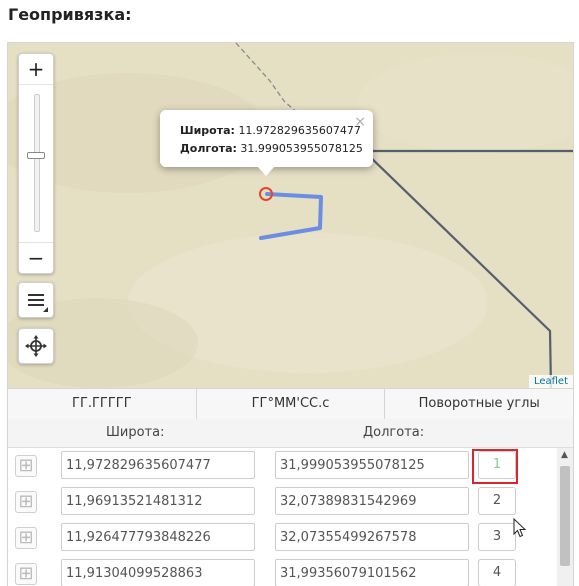 This screenshot has height=586, width=579. I want to click on zoom-control: + −, so click(36, 163).